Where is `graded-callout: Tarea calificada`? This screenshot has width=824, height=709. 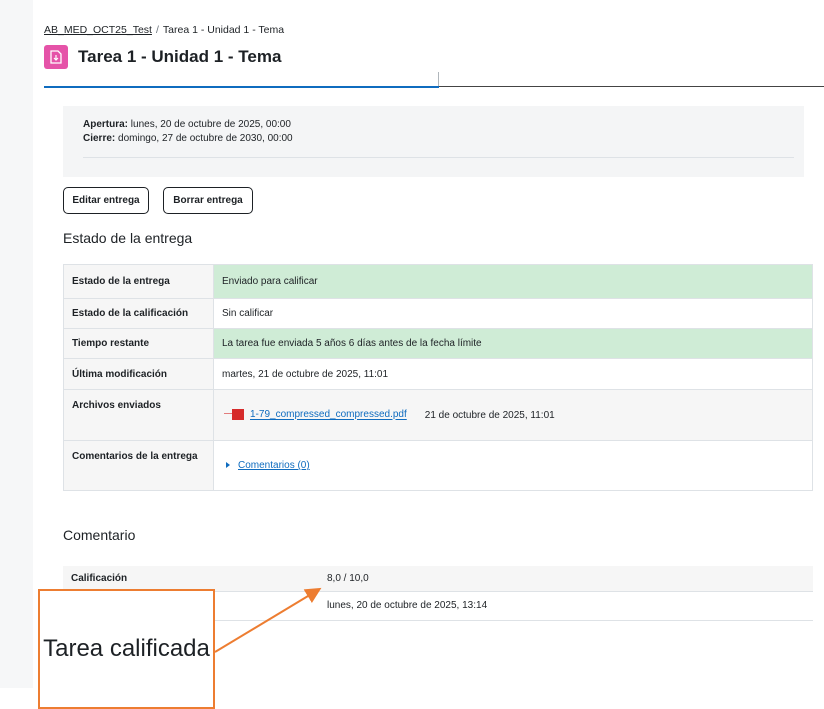 graded-callout: Tarea calificada is located at coordinates (126, 649).